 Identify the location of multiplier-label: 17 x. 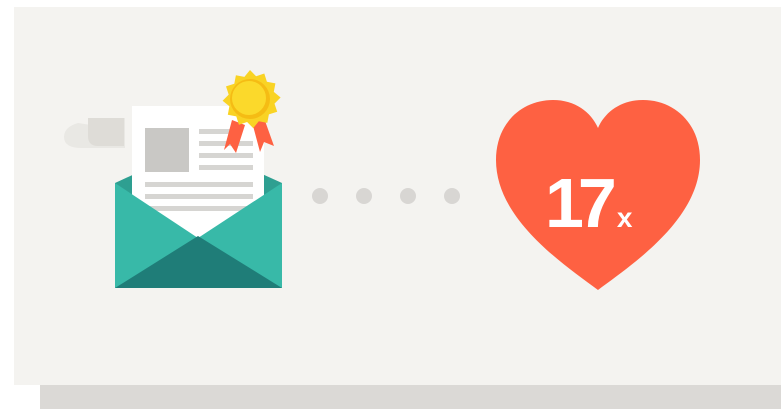
(588, 198).